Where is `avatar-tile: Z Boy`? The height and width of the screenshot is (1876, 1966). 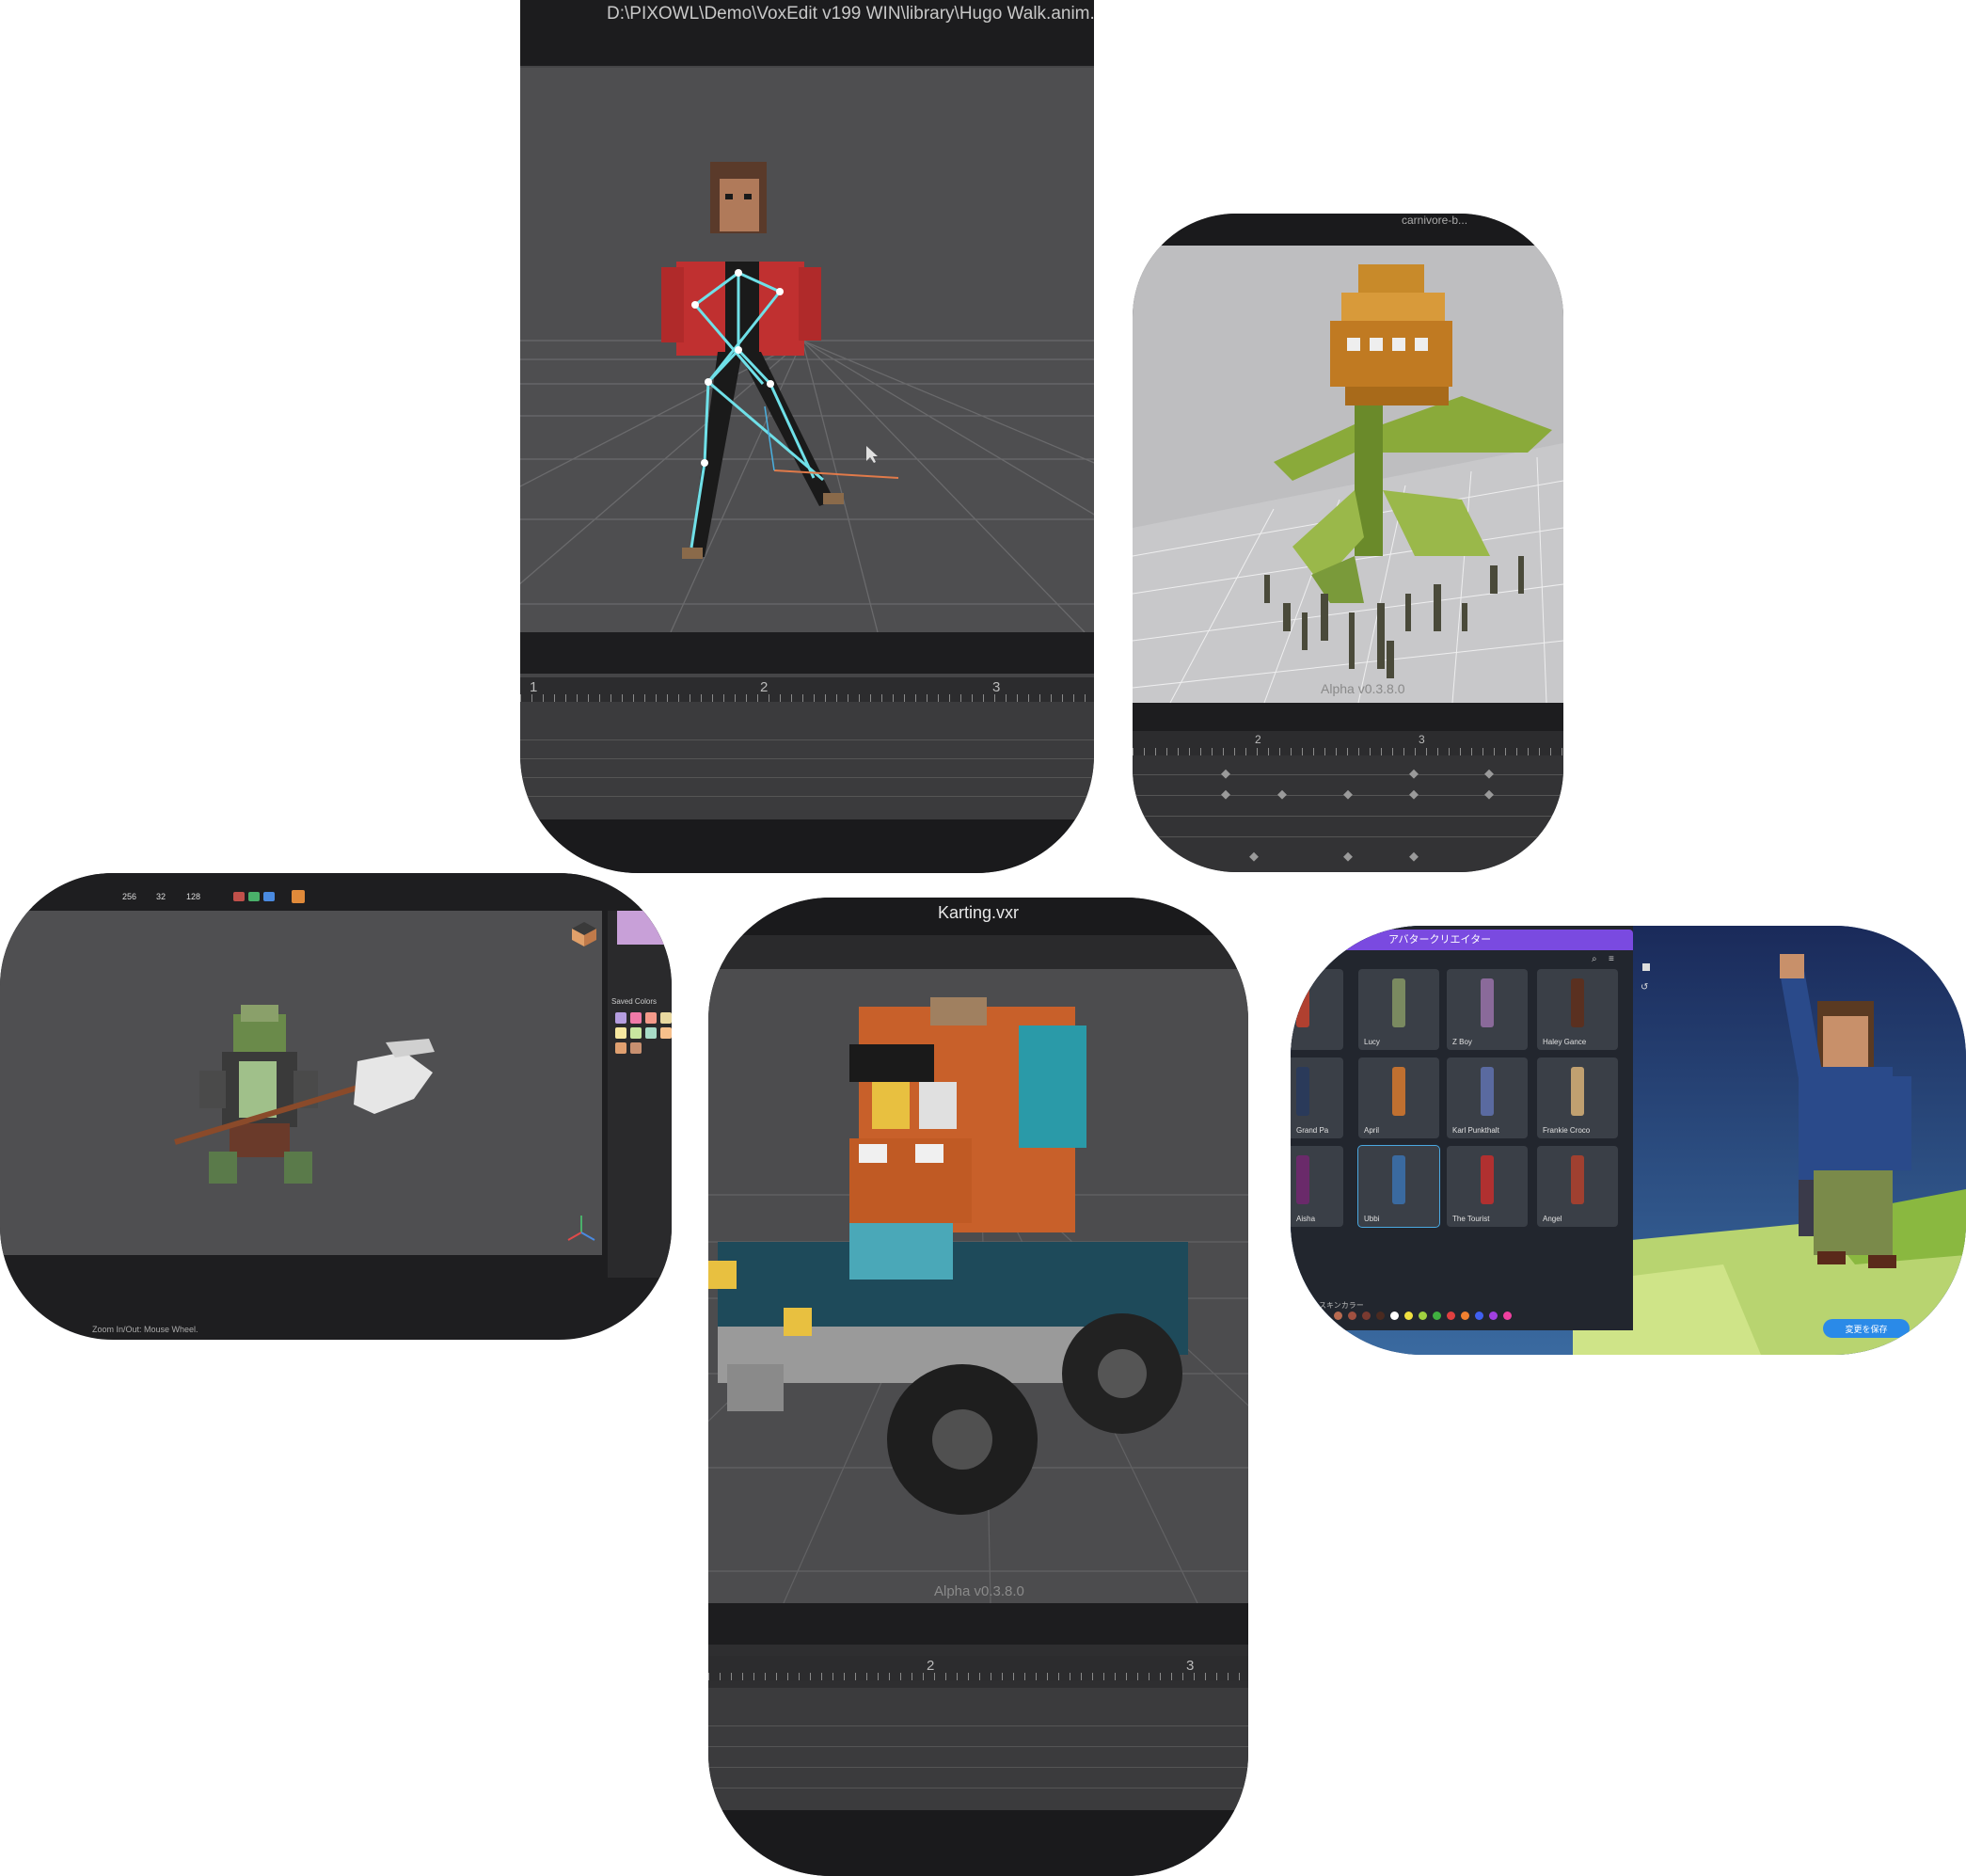
avatar-tile: Z Boy is located at coordinates (1487, 1010).